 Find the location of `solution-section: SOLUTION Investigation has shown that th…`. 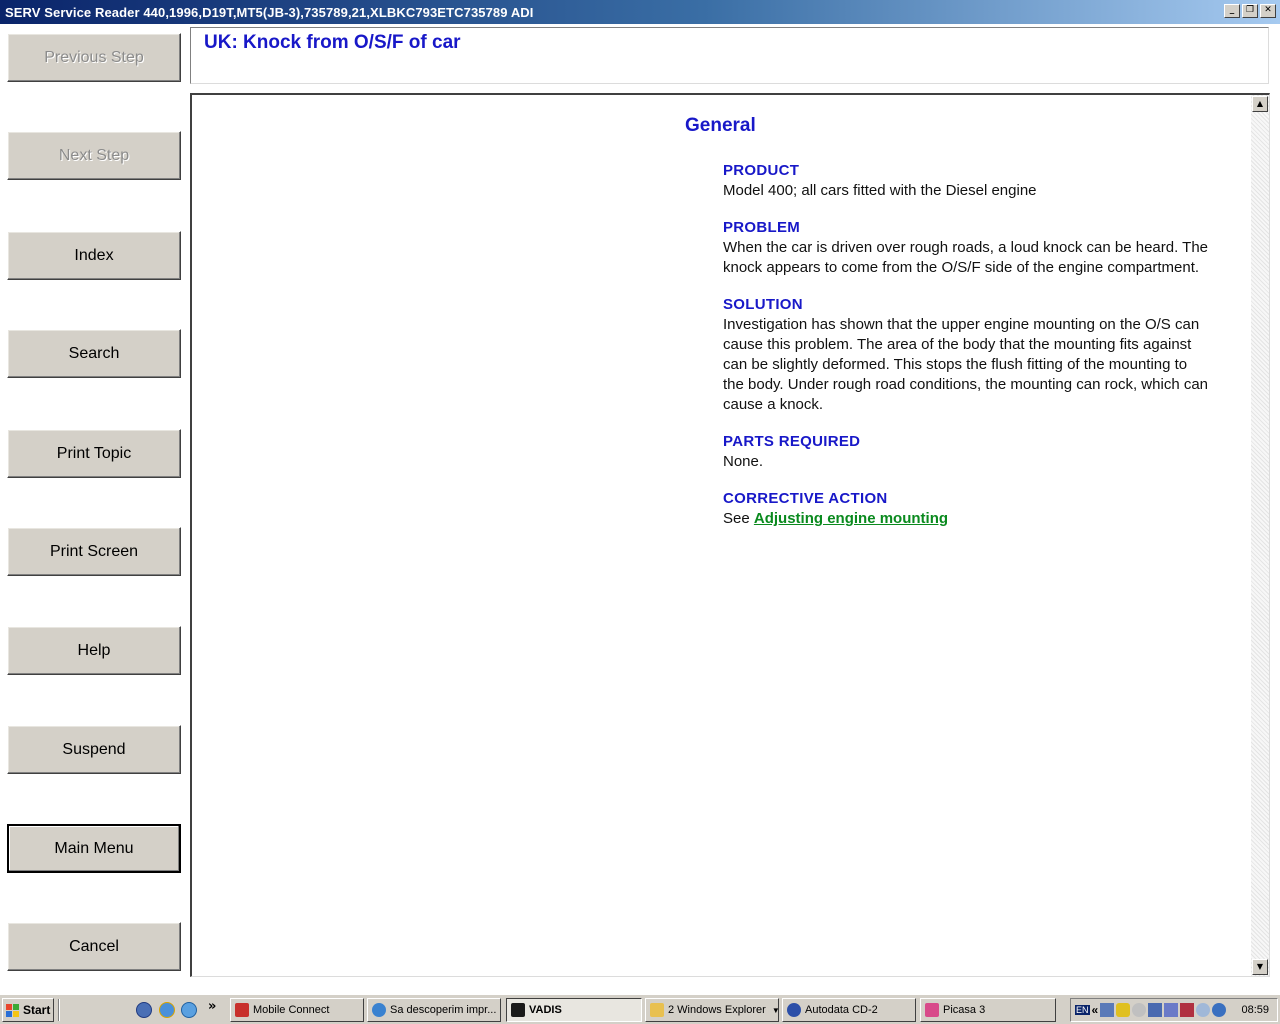

solution-section: SOLUTION Investigation has shown that th… is located at coordinates (983, 355).